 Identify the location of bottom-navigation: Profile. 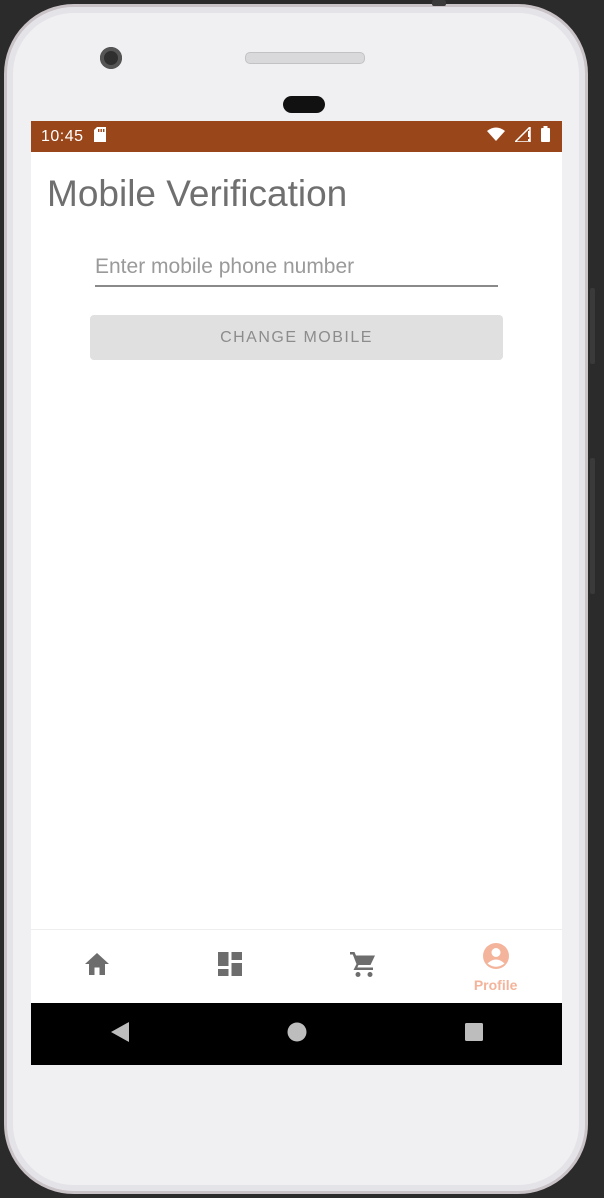
(296, 966).